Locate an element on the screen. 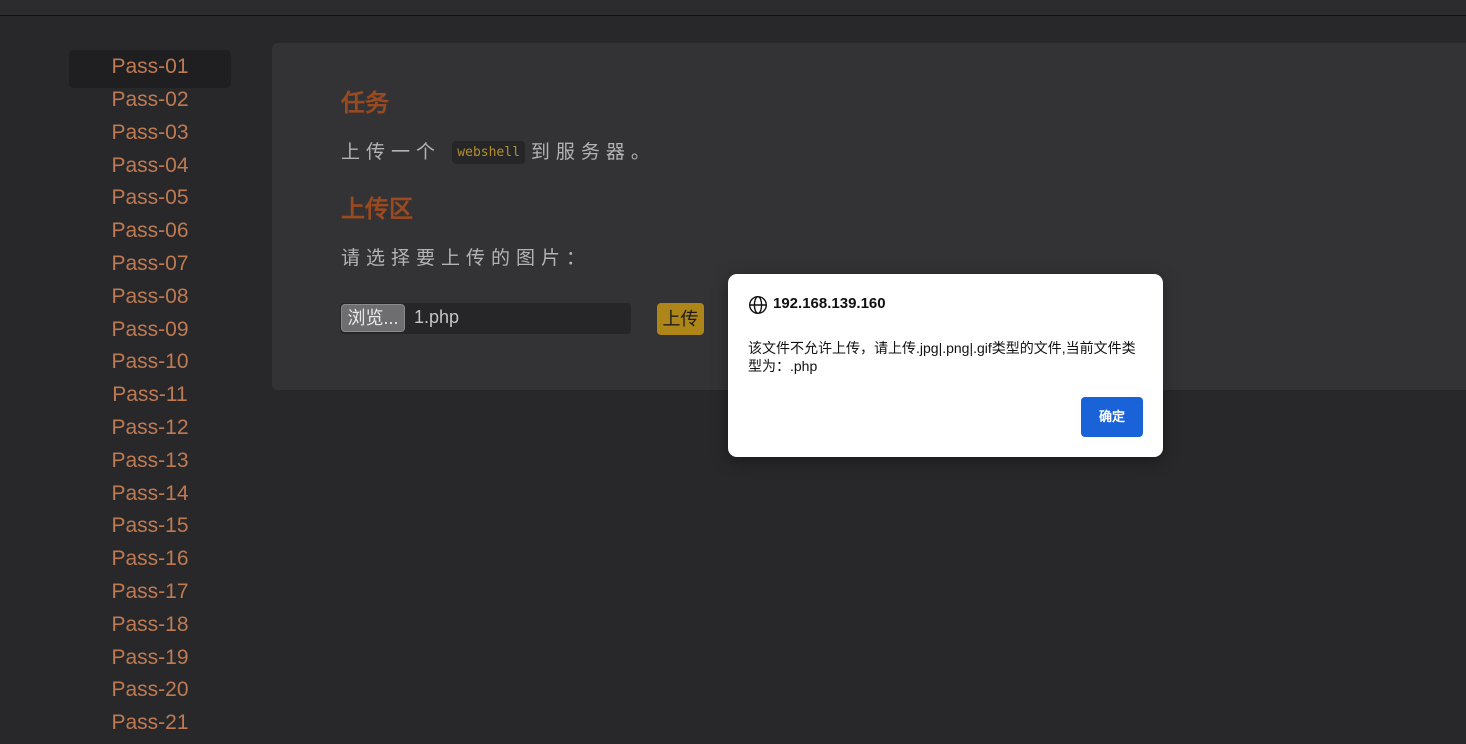  task-text-after: 到服务器。 is located at coordinates (593, 152).